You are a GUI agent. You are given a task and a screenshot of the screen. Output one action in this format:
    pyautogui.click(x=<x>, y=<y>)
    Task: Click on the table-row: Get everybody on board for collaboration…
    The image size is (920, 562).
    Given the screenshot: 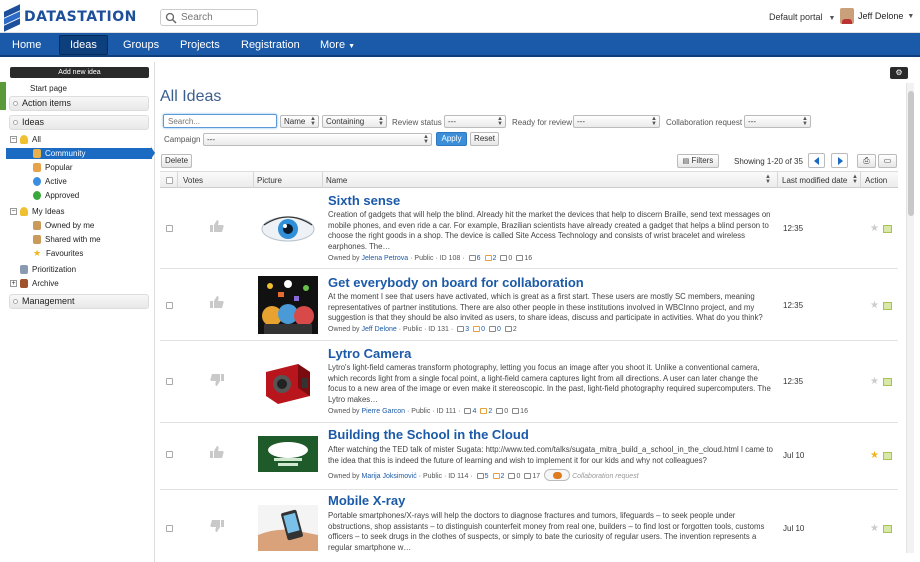 What is the action you would take?
    pyautogui.click(x=529, y=305)
    